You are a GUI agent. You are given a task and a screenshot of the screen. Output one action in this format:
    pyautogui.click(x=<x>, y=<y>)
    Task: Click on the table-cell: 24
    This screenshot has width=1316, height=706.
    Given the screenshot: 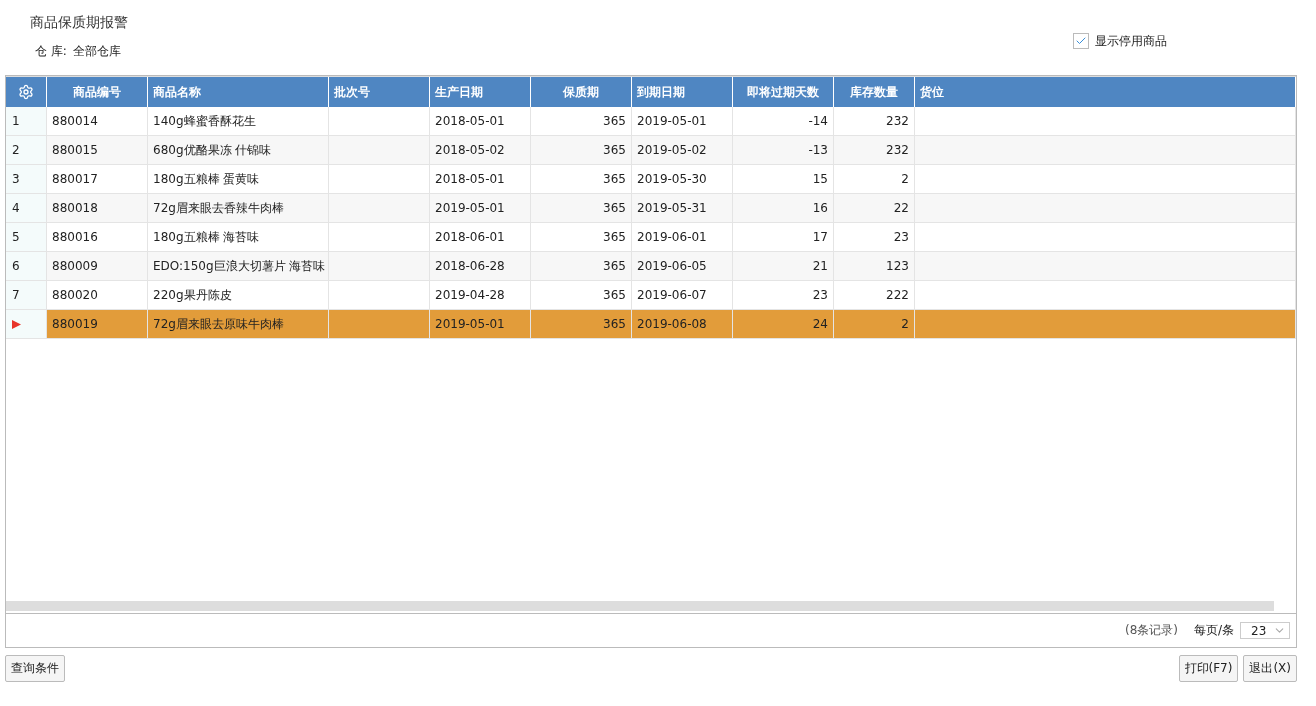 What is the action you would take?
    pyautogui.click(x=820, y=324)
    